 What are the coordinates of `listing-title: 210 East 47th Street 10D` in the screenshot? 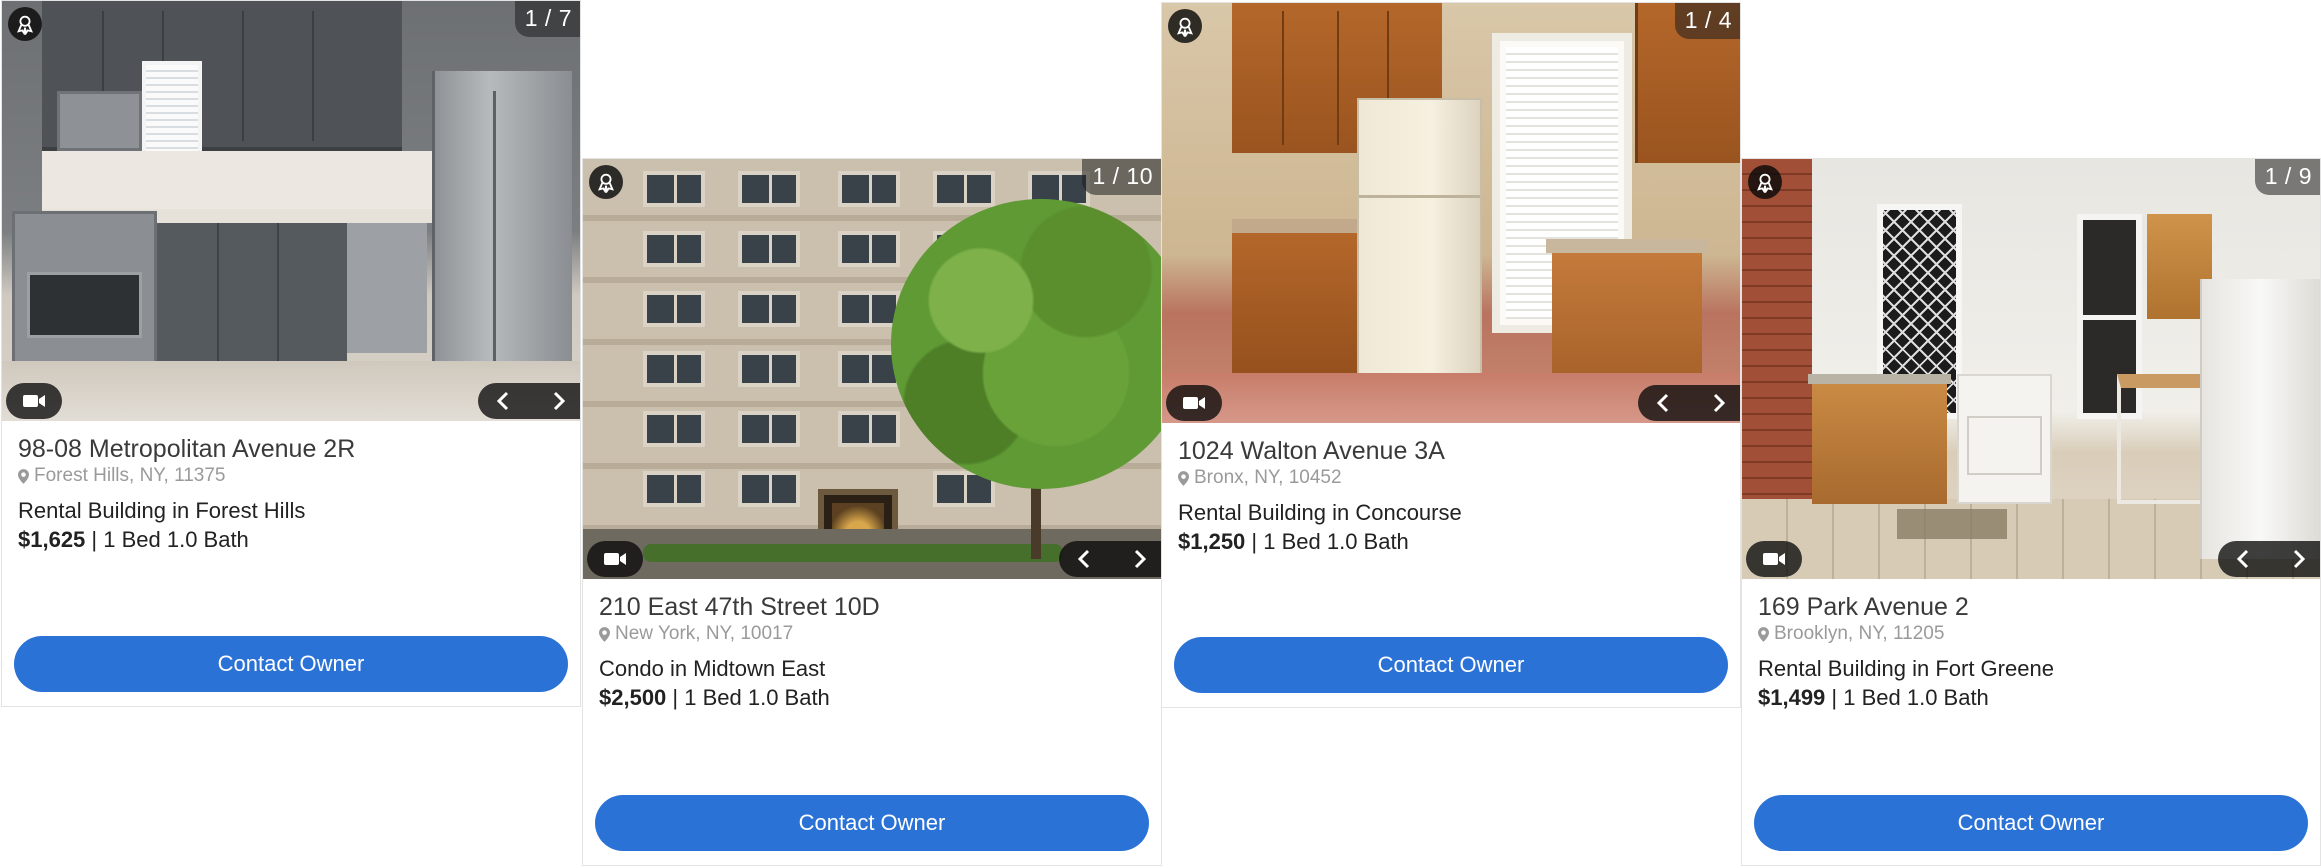 It's located at (873, 607).